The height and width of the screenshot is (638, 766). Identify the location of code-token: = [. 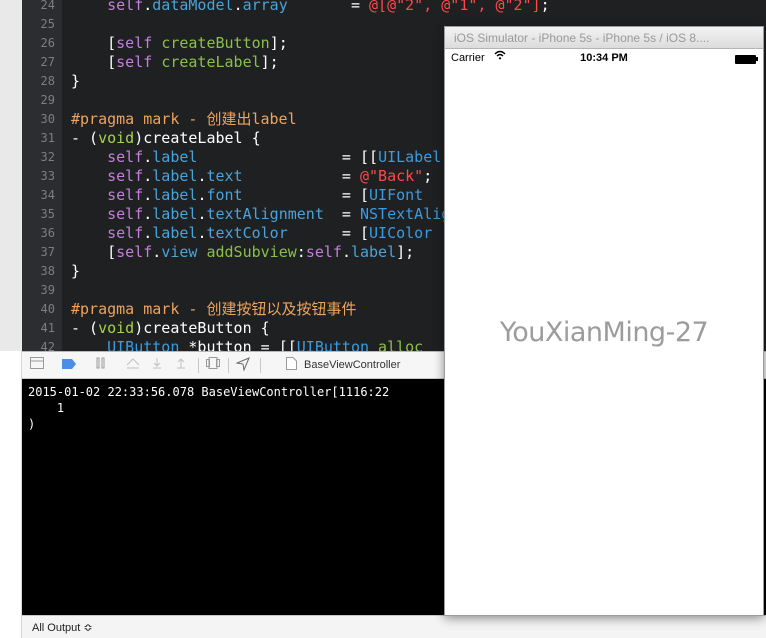
(328, 233).